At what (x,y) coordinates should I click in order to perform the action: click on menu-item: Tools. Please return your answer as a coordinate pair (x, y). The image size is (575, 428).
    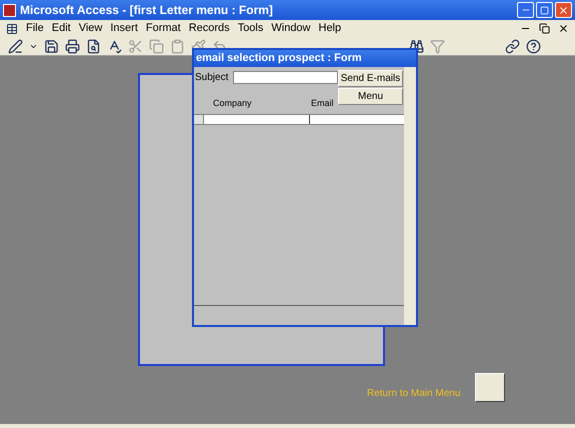
    Looking at the image, I should click on (251, 28).